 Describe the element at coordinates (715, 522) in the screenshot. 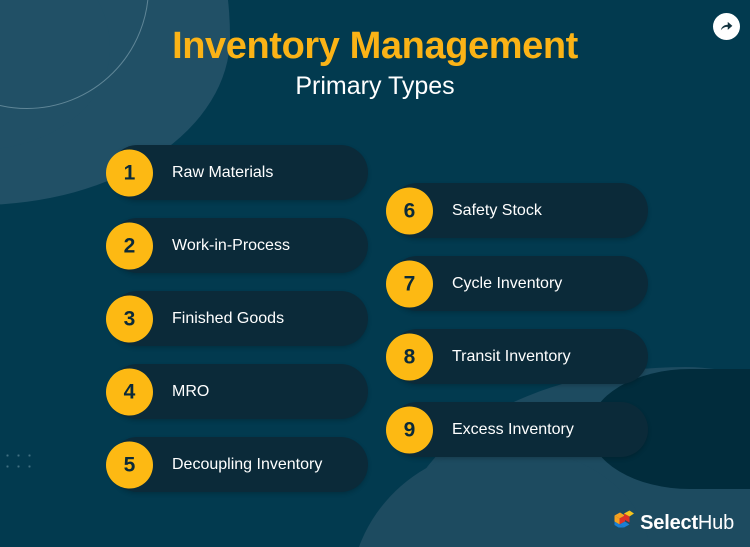

I see `logo-name-light: Hub` at that location.